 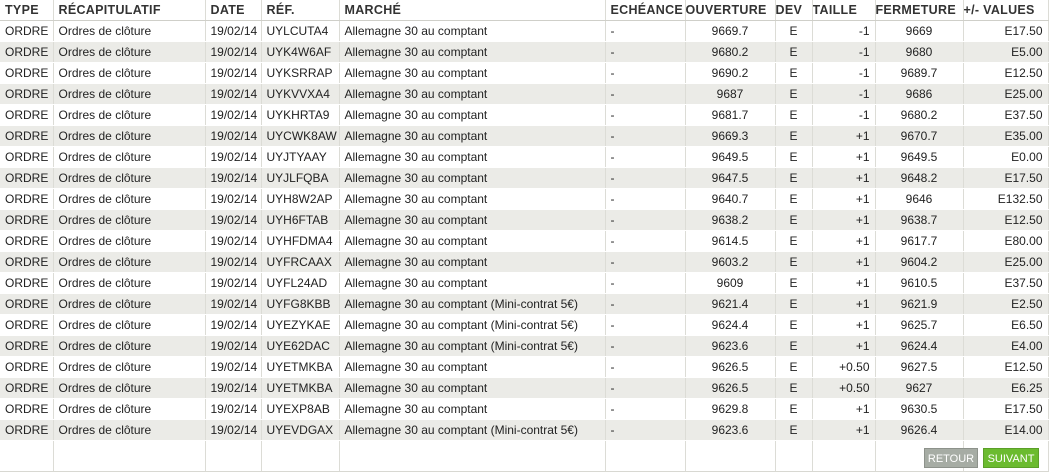 I want to click on cell-ref: UYE62DAC, so click(x=300, y=346).